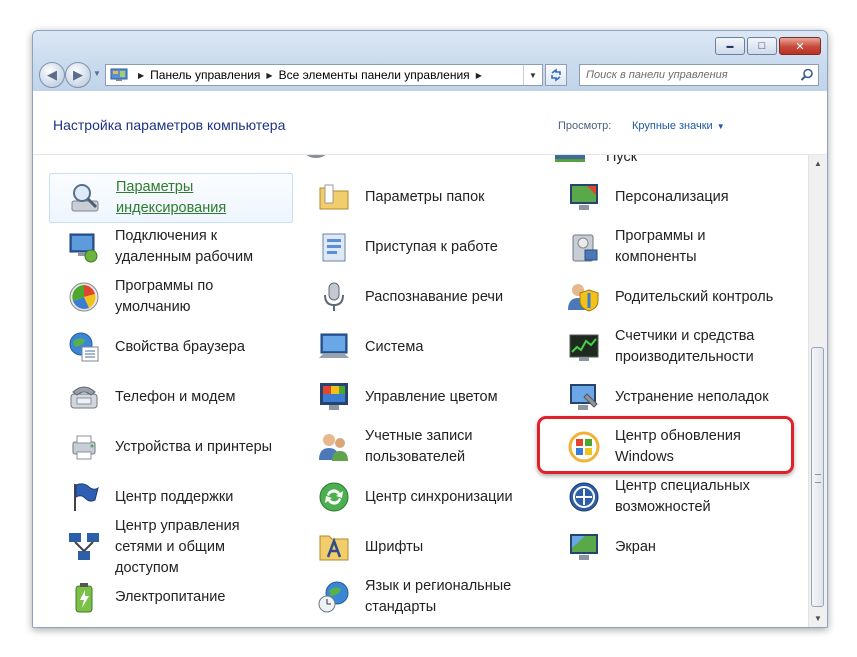 This screenshot has width=857, height=657. Describe the element at coordinates (334, 548) in the screenshot. I see `fonts-icon` at that location.